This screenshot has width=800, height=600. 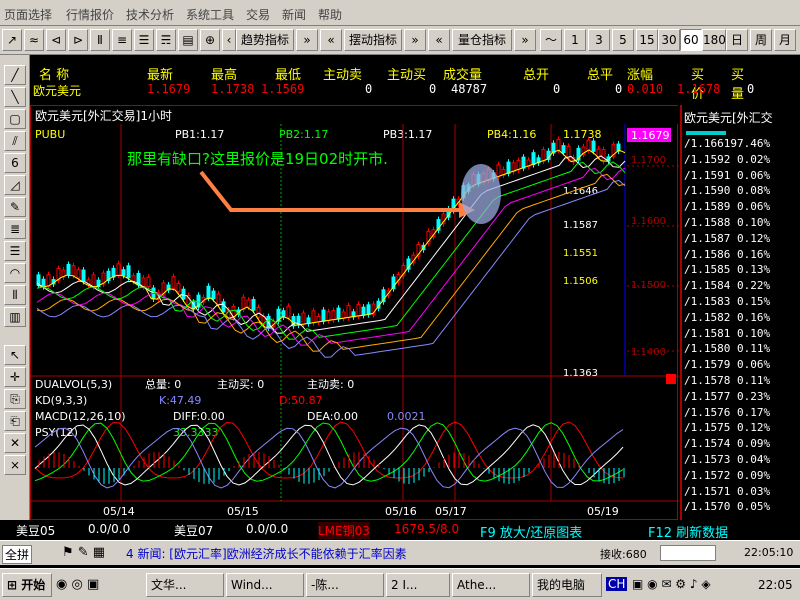 I want to click on ray-icon: ╲, so click(x=15, y=97).